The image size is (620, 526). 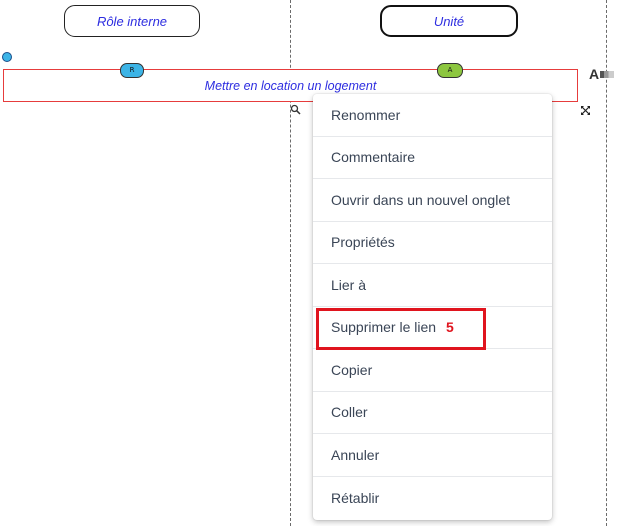 What do you see at coordinates (585, 110) in the screenshot?
I see `resize-handle-icon` at bounding box center [585, 110].